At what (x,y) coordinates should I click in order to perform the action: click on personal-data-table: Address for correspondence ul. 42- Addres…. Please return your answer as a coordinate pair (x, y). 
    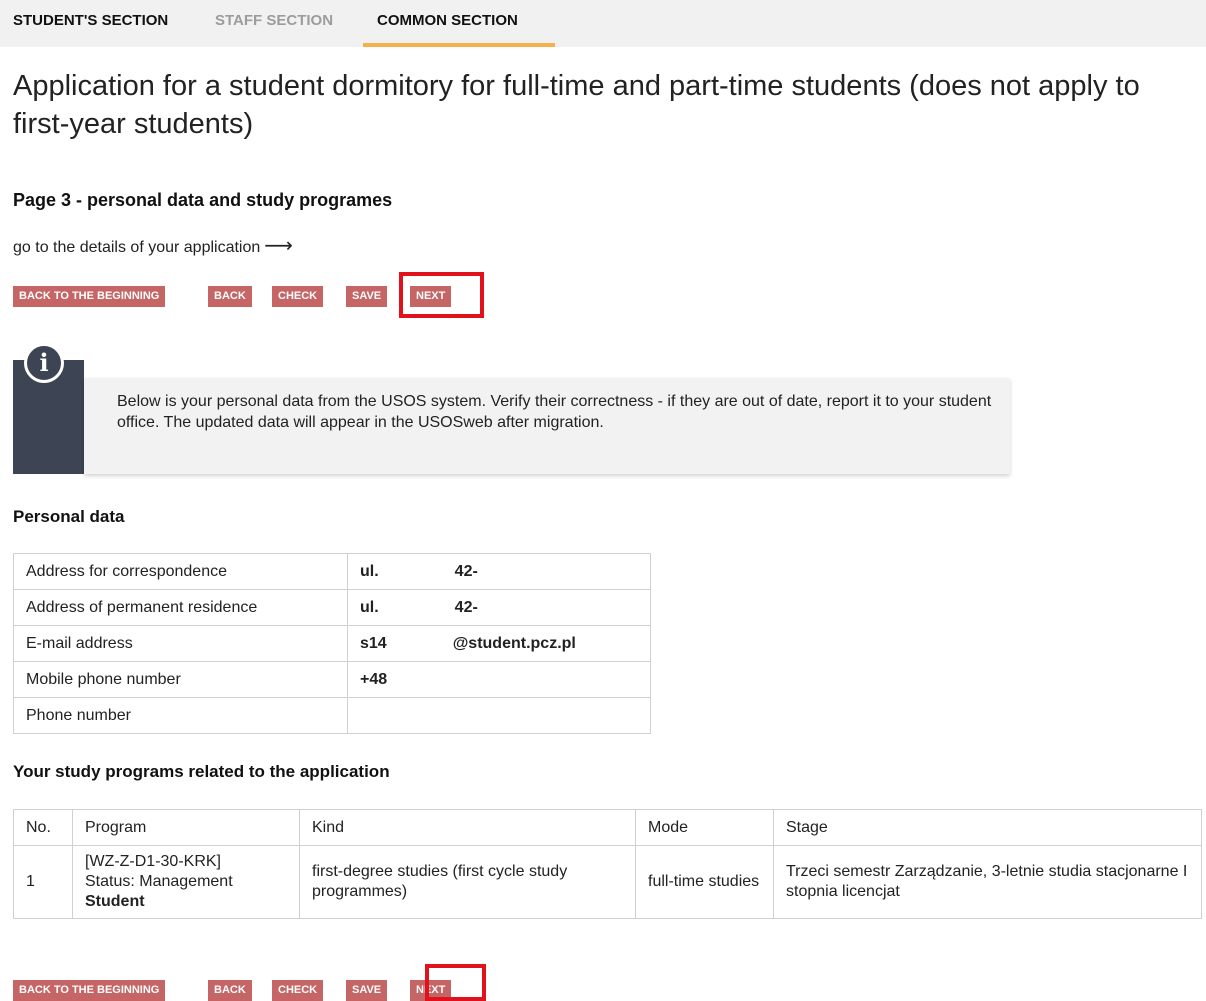
    Looking at the image, I should click on (332, 643).